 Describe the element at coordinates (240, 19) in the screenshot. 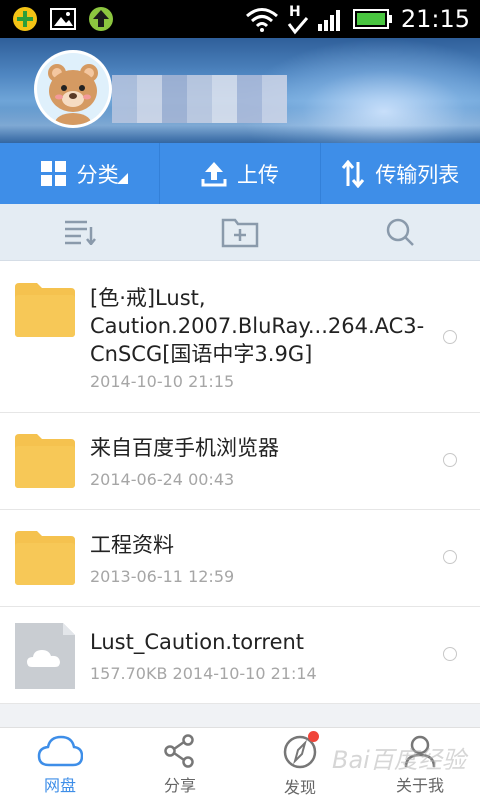

I see `status-bar: H 21:15` at that location.